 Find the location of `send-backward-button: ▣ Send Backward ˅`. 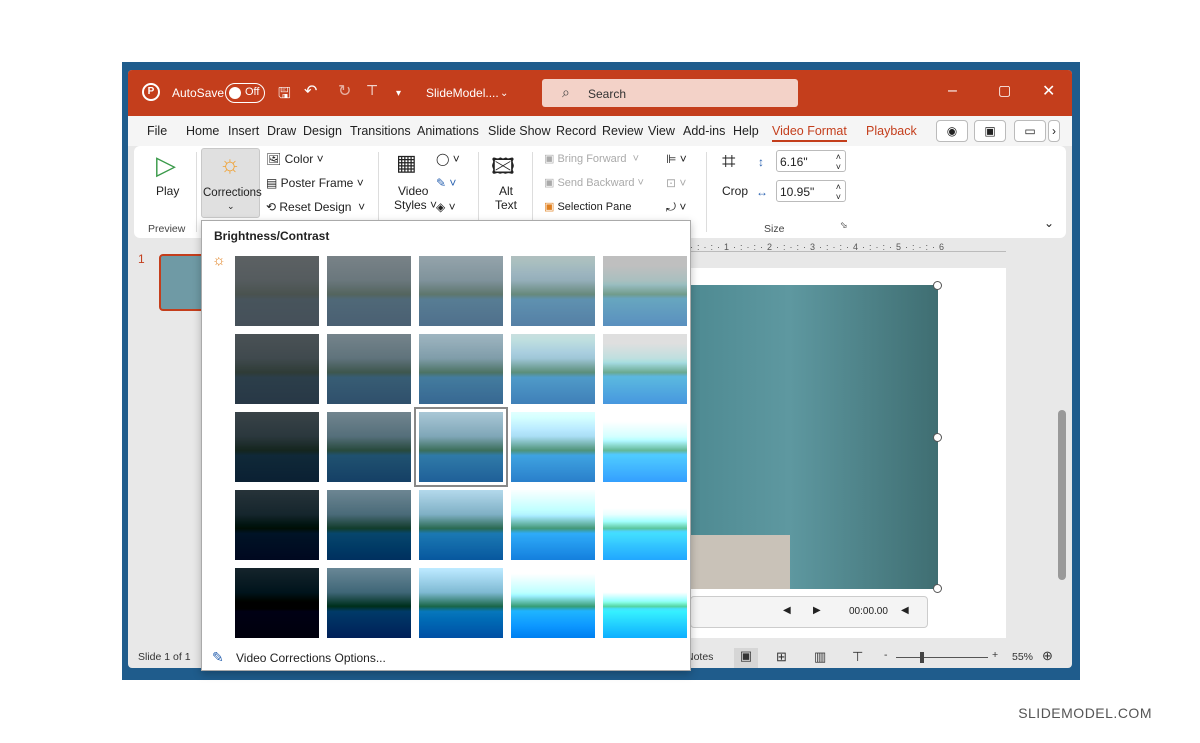

send-backward-button: ▣ Send Backward ˅ is located at coordinates (594, 182).